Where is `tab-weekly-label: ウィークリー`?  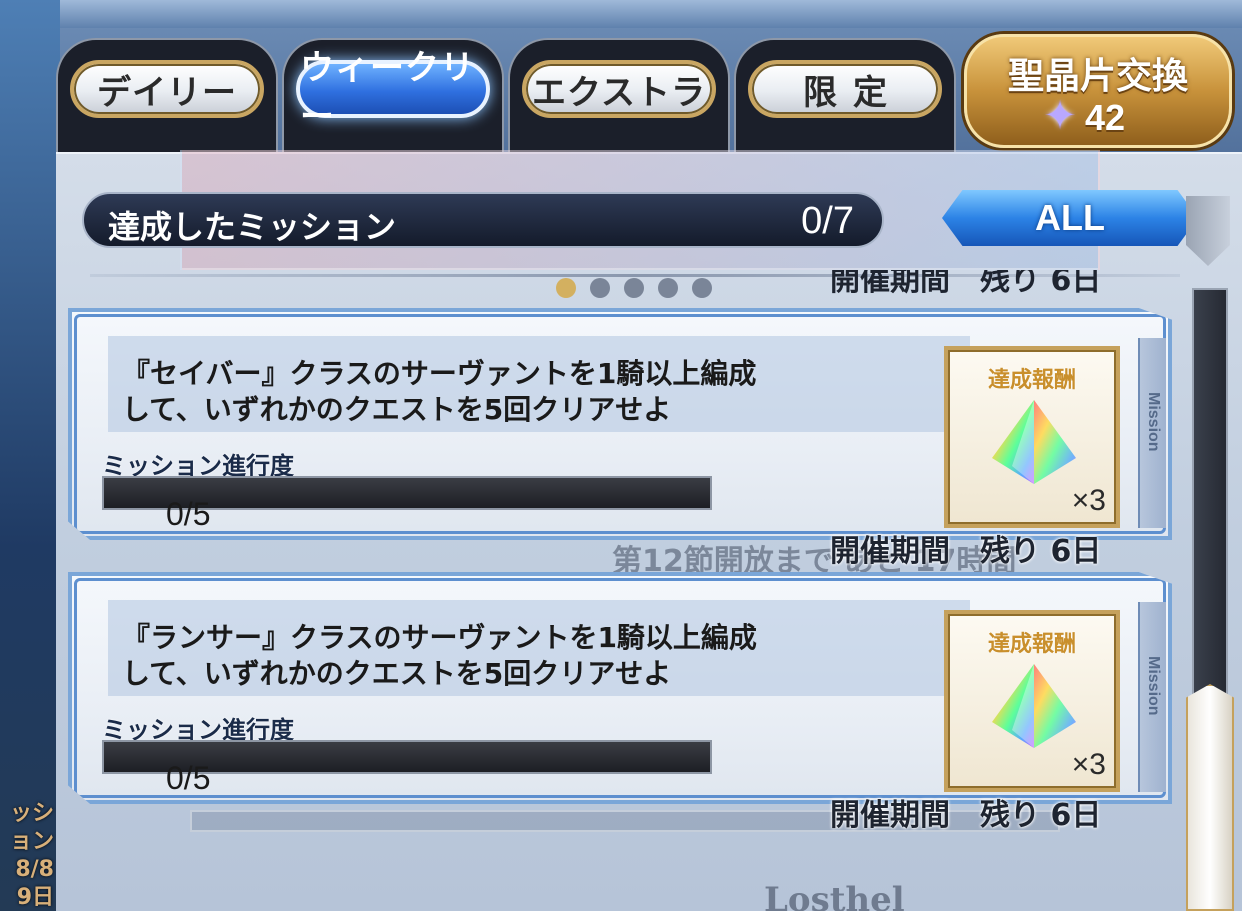 tab-weekly-label: ウィークリー is located at coordinates (393, 92).